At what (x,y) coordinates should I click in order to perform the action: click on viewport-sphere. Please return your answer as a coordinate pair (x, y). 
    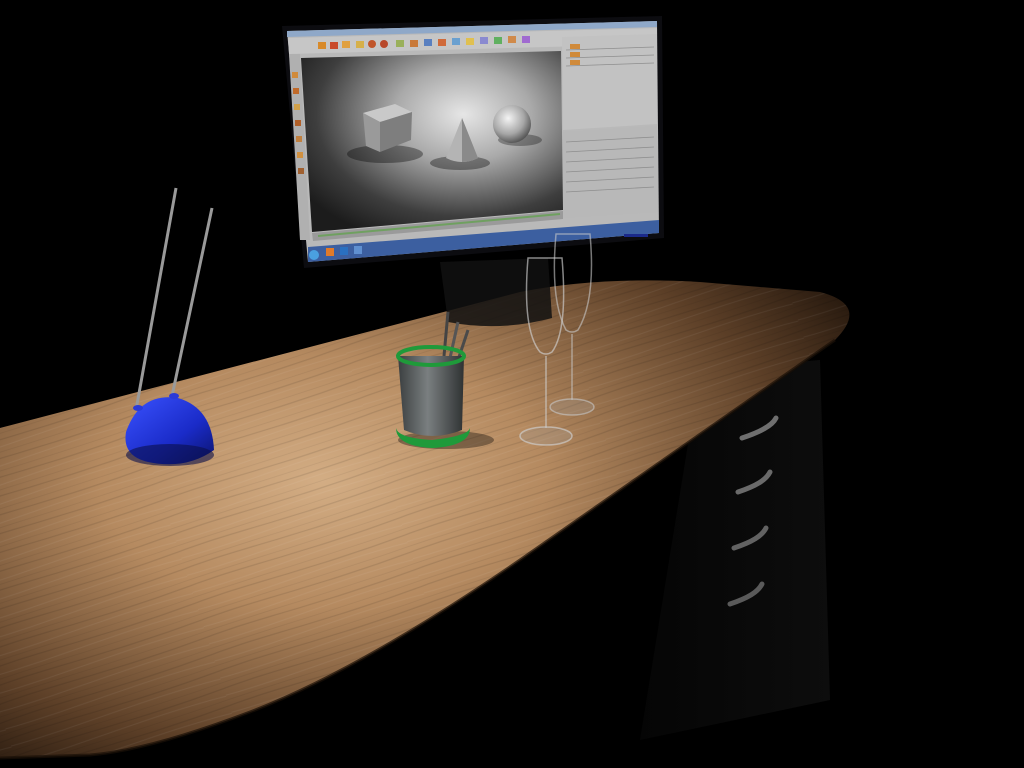
    Looking at the image, I should click on (512, 124).